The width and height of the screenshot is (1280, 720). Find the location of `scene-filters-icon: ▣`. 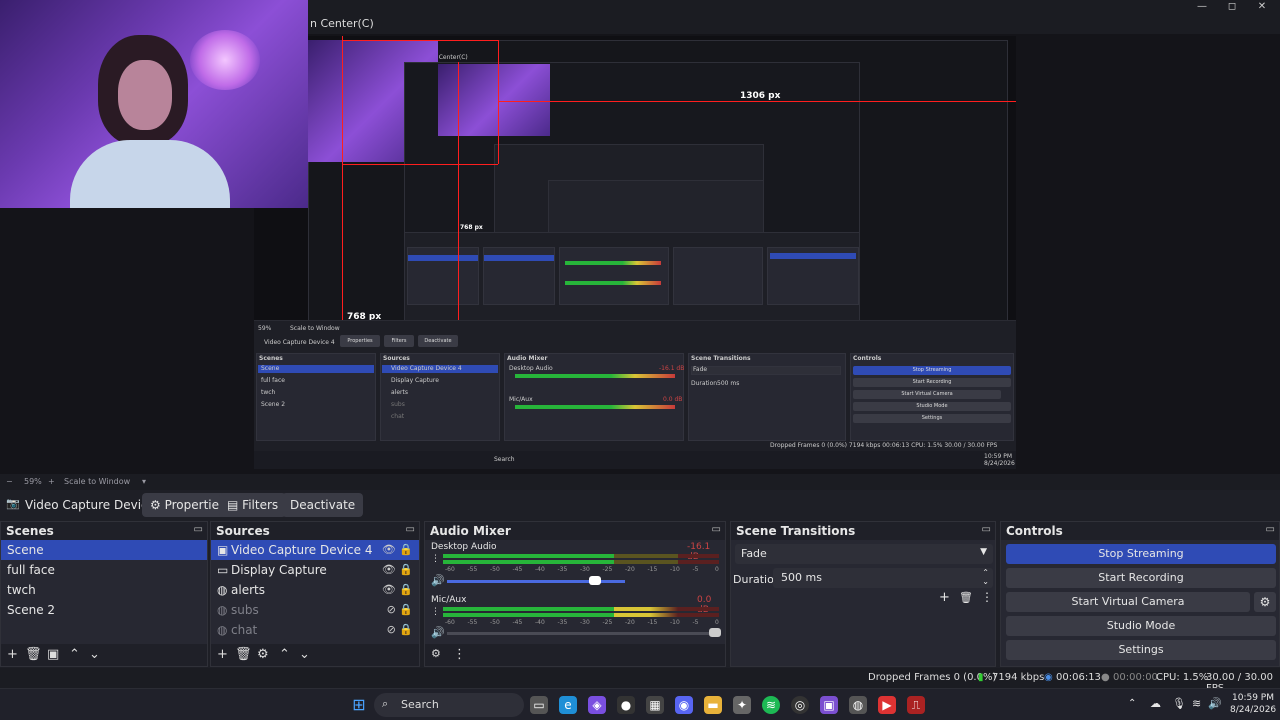

scene-filters-icon: ▣ is located at coordinates (53, 654).